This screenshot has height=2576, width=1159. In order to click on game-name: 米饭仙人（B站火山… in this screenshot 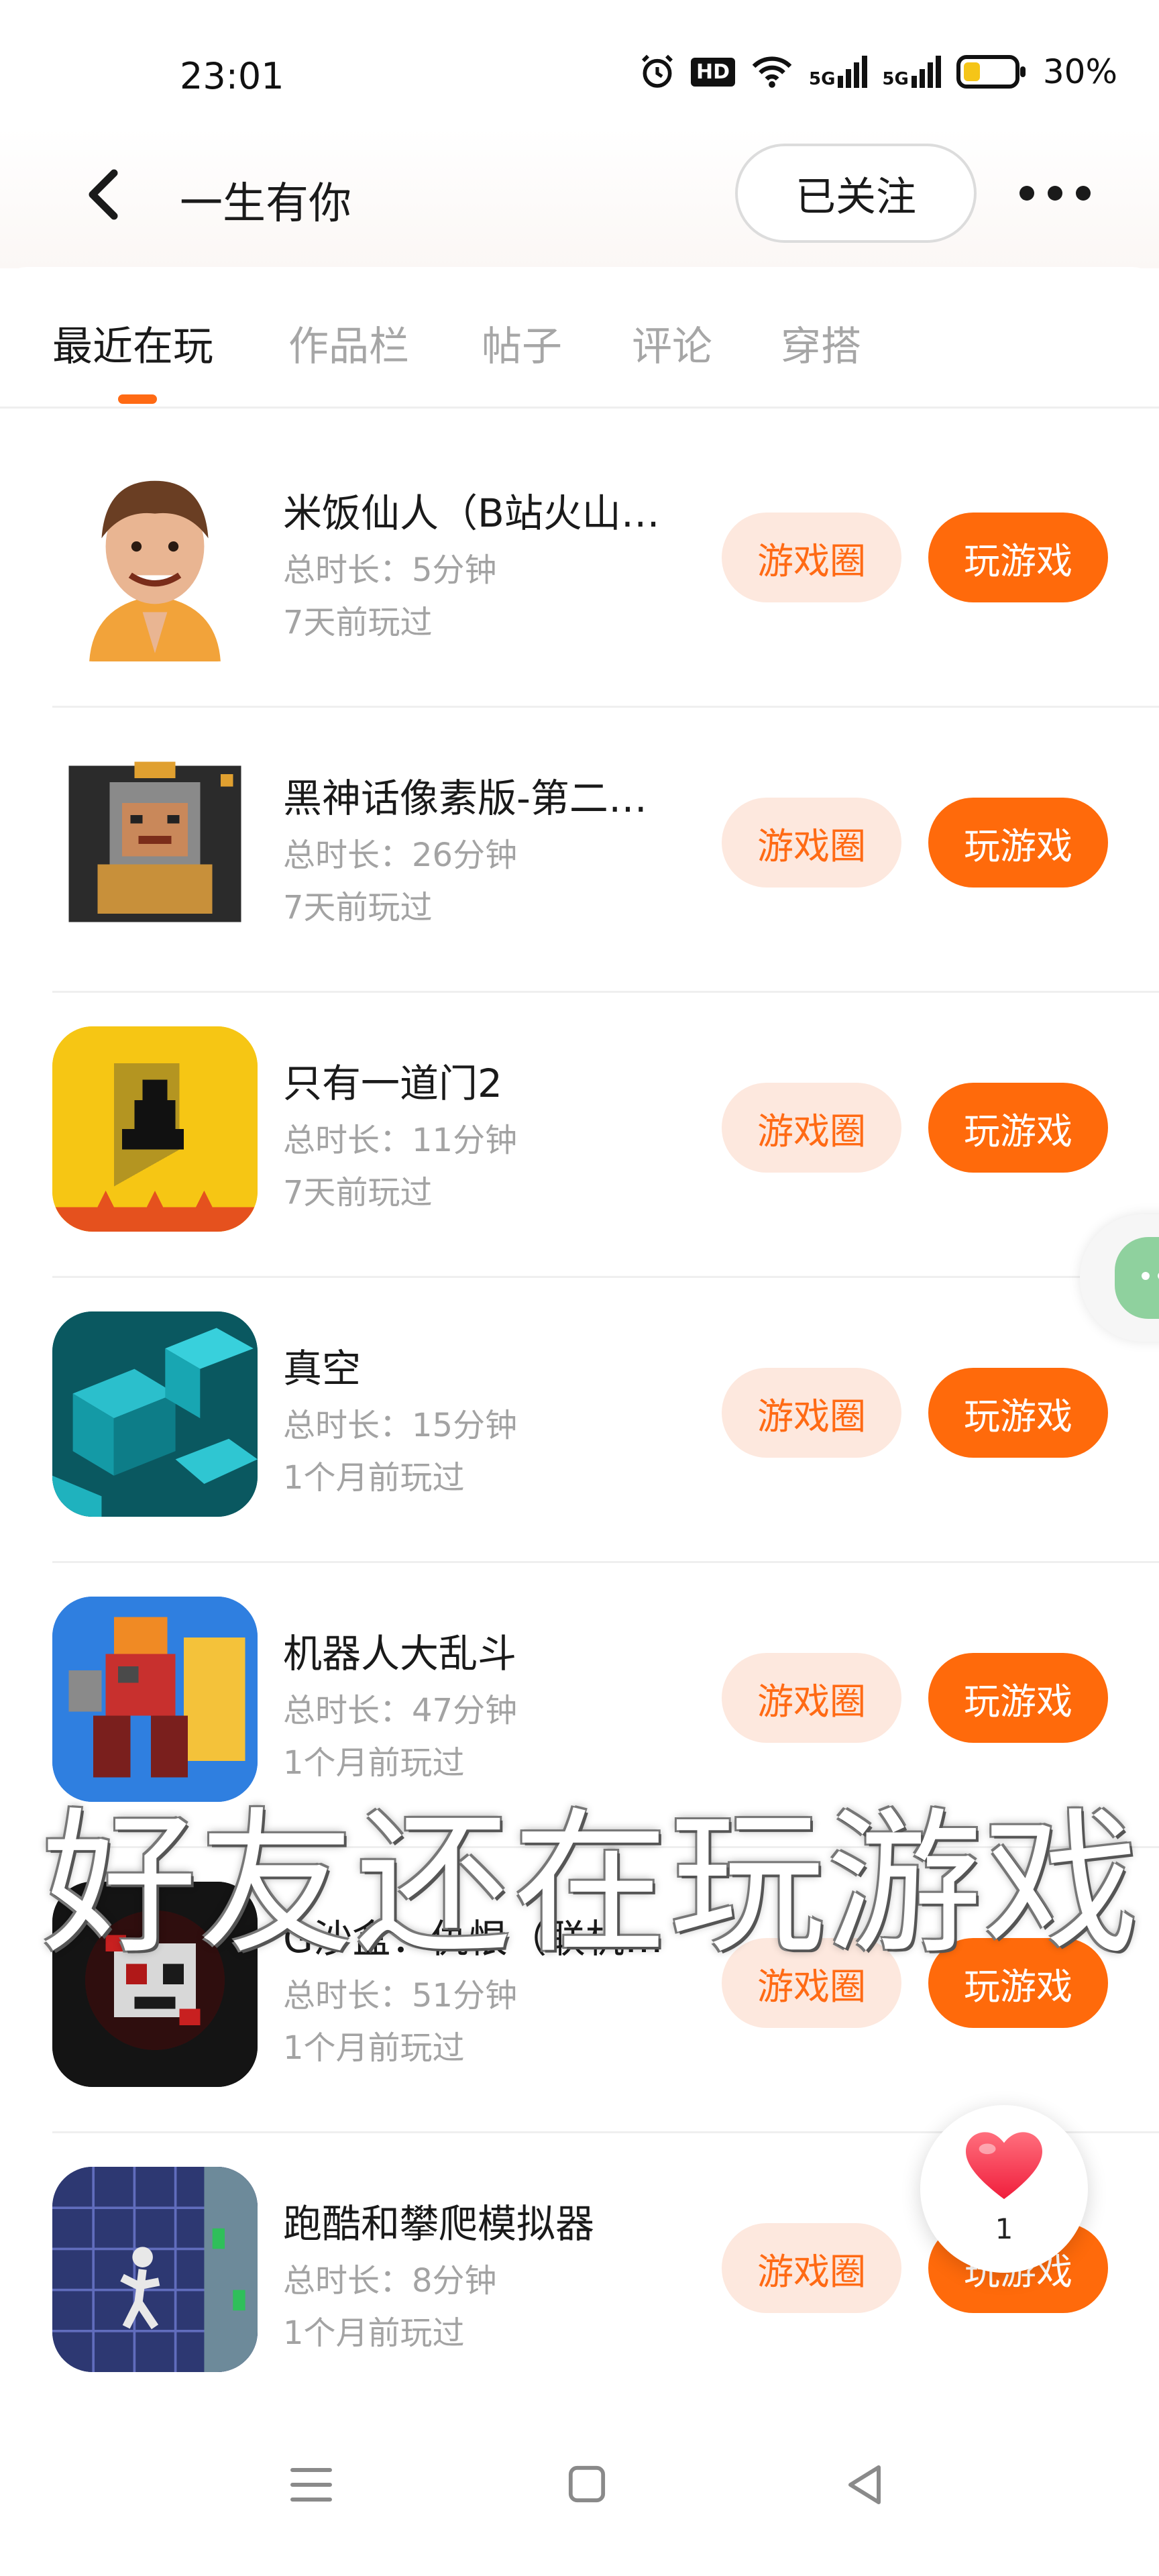, I will do `click(471, 513)`.